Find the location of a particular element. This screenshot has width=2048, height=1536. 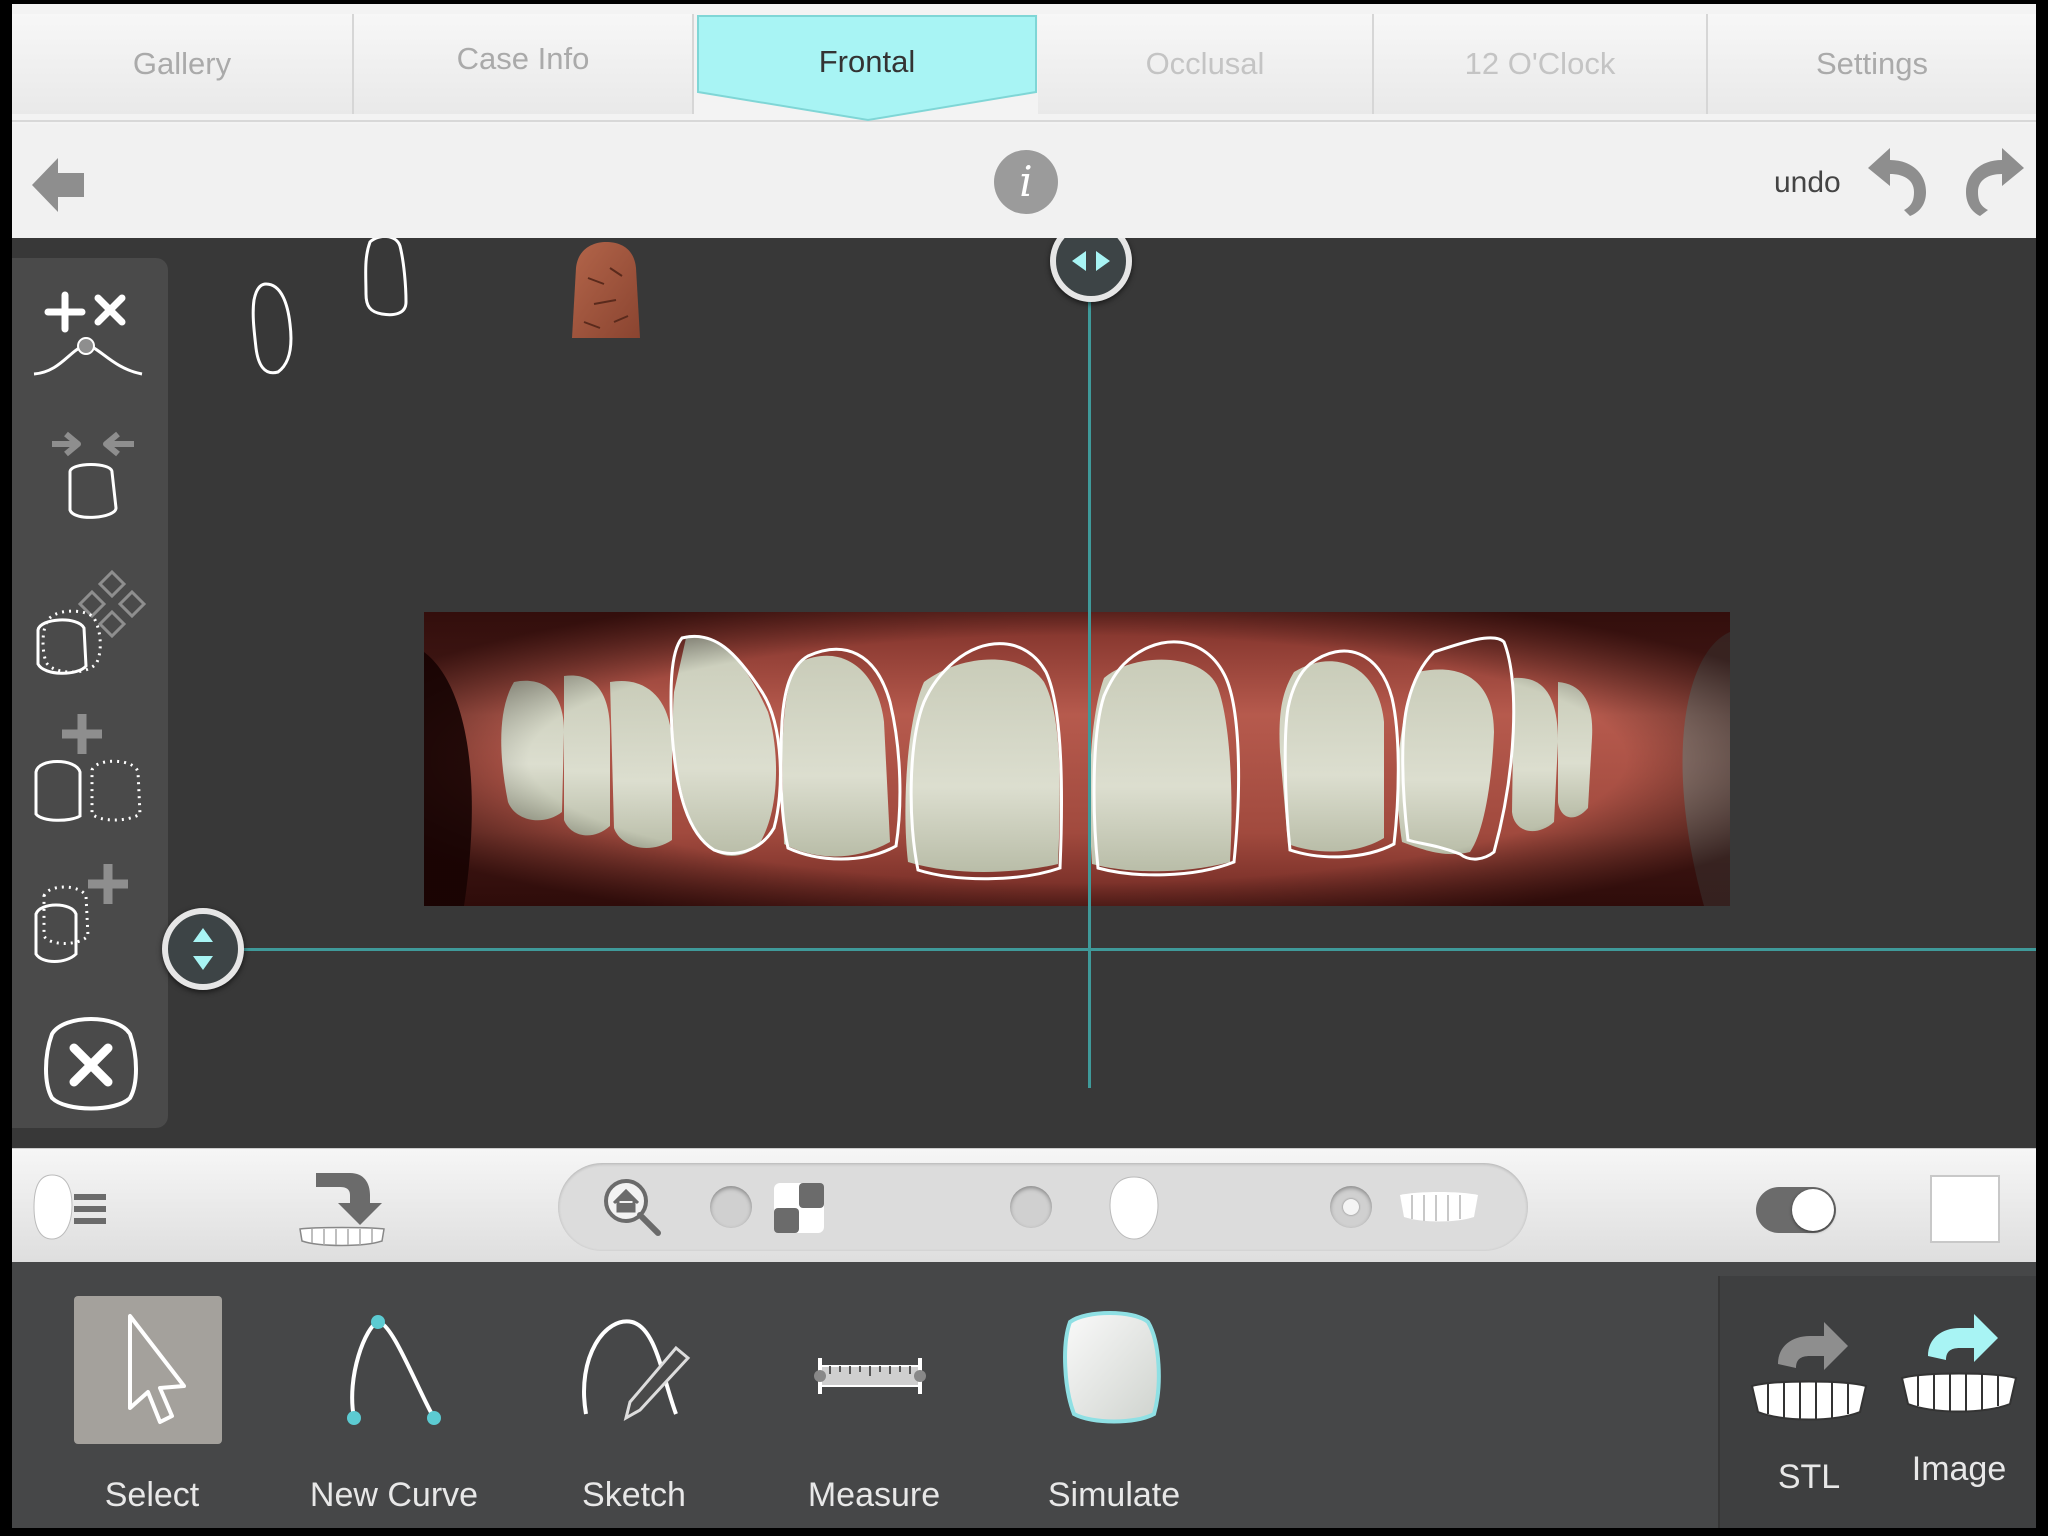

measure-tool-button: Measure is located at coordinates (874, 1405).